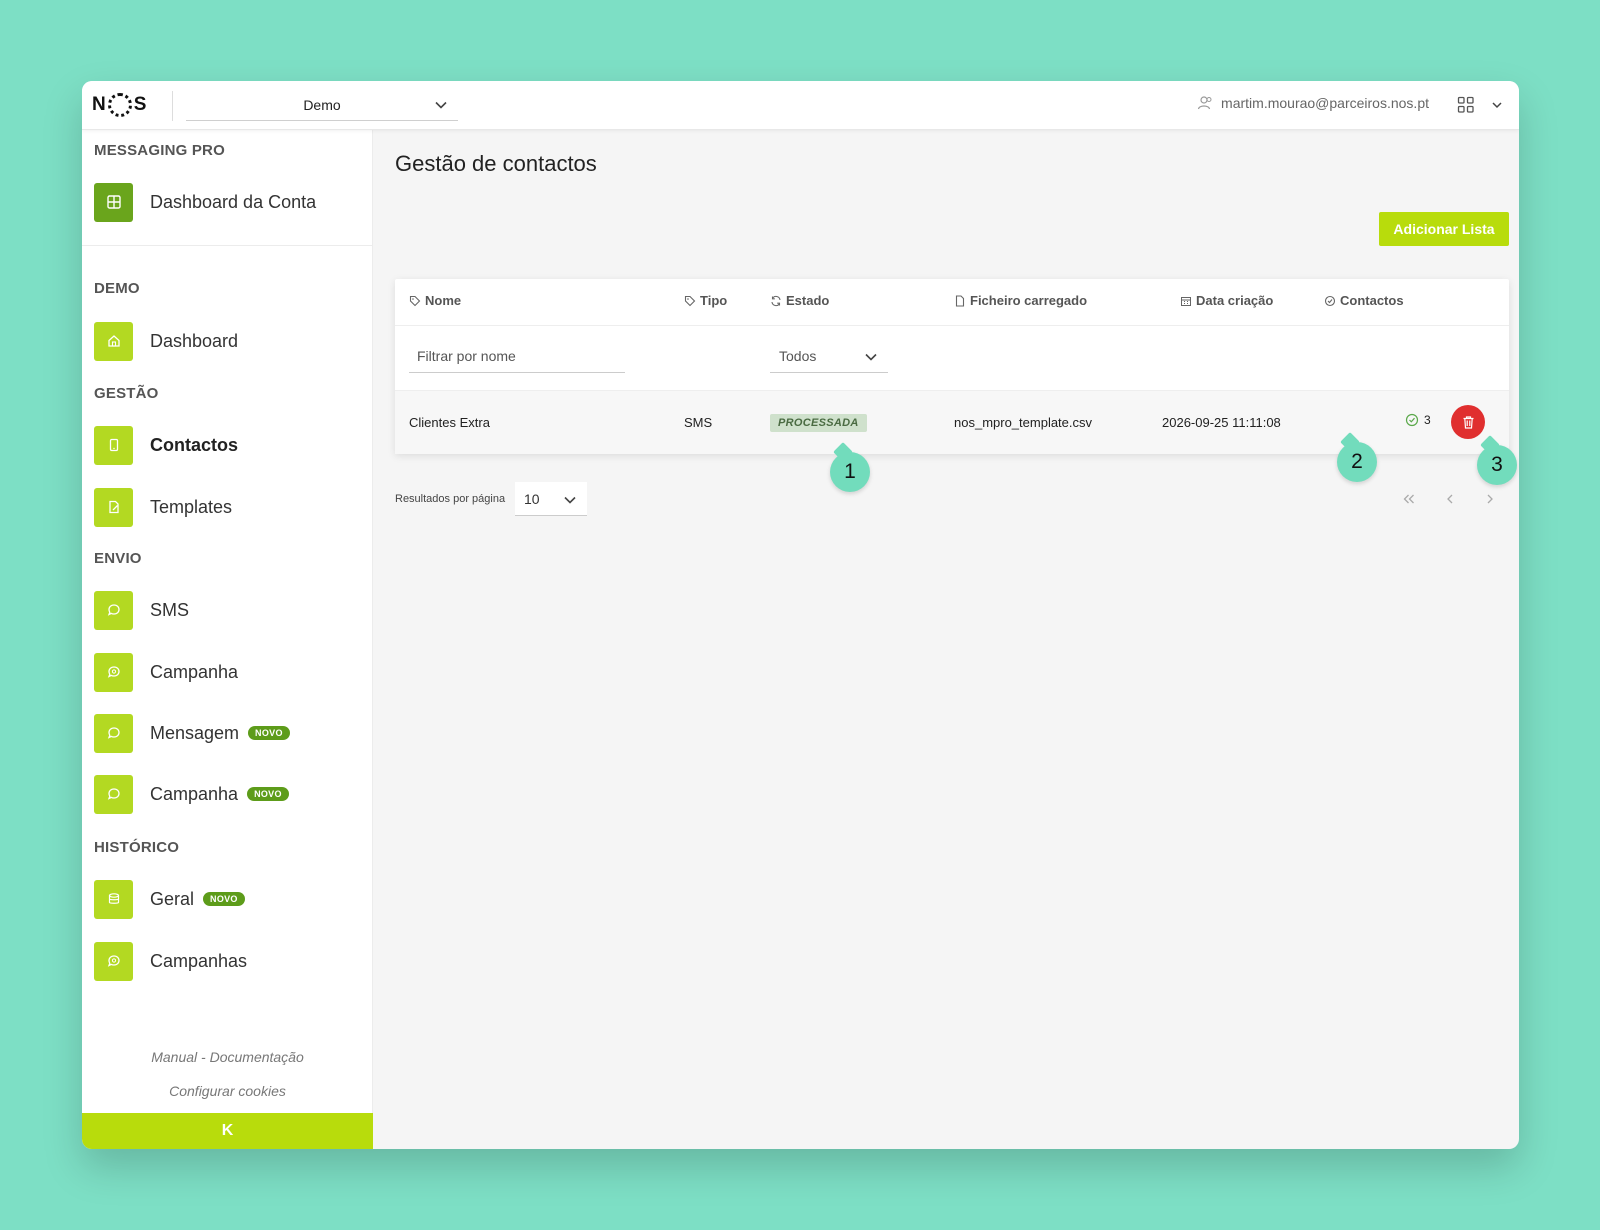  I want to click on sidebar-item-account-dashboard: Dashboard da Conta, so click(205, 202).